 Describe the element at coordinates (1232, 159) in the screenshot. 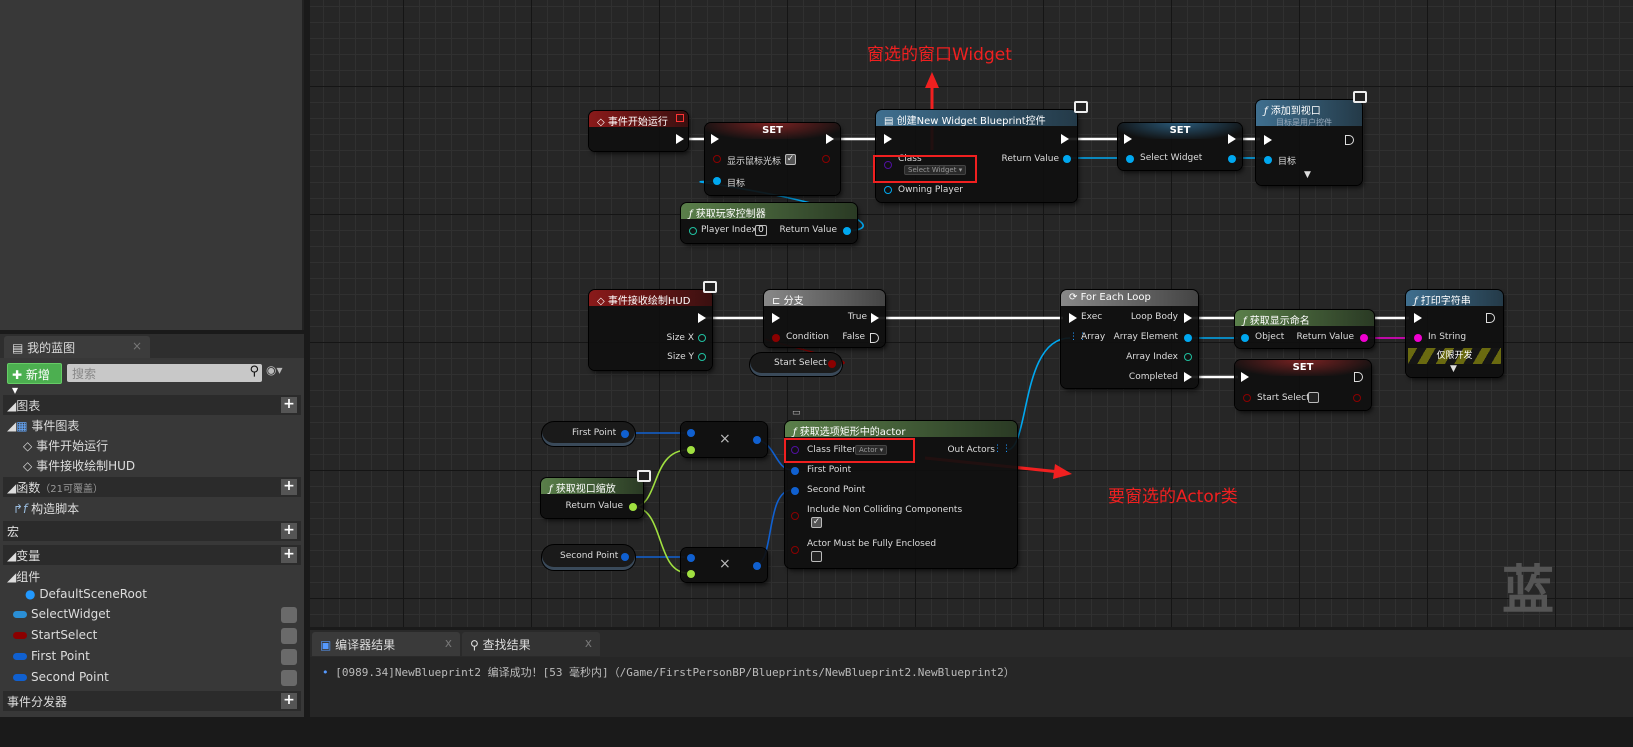

I see `select-widget-out-pin` at that location.